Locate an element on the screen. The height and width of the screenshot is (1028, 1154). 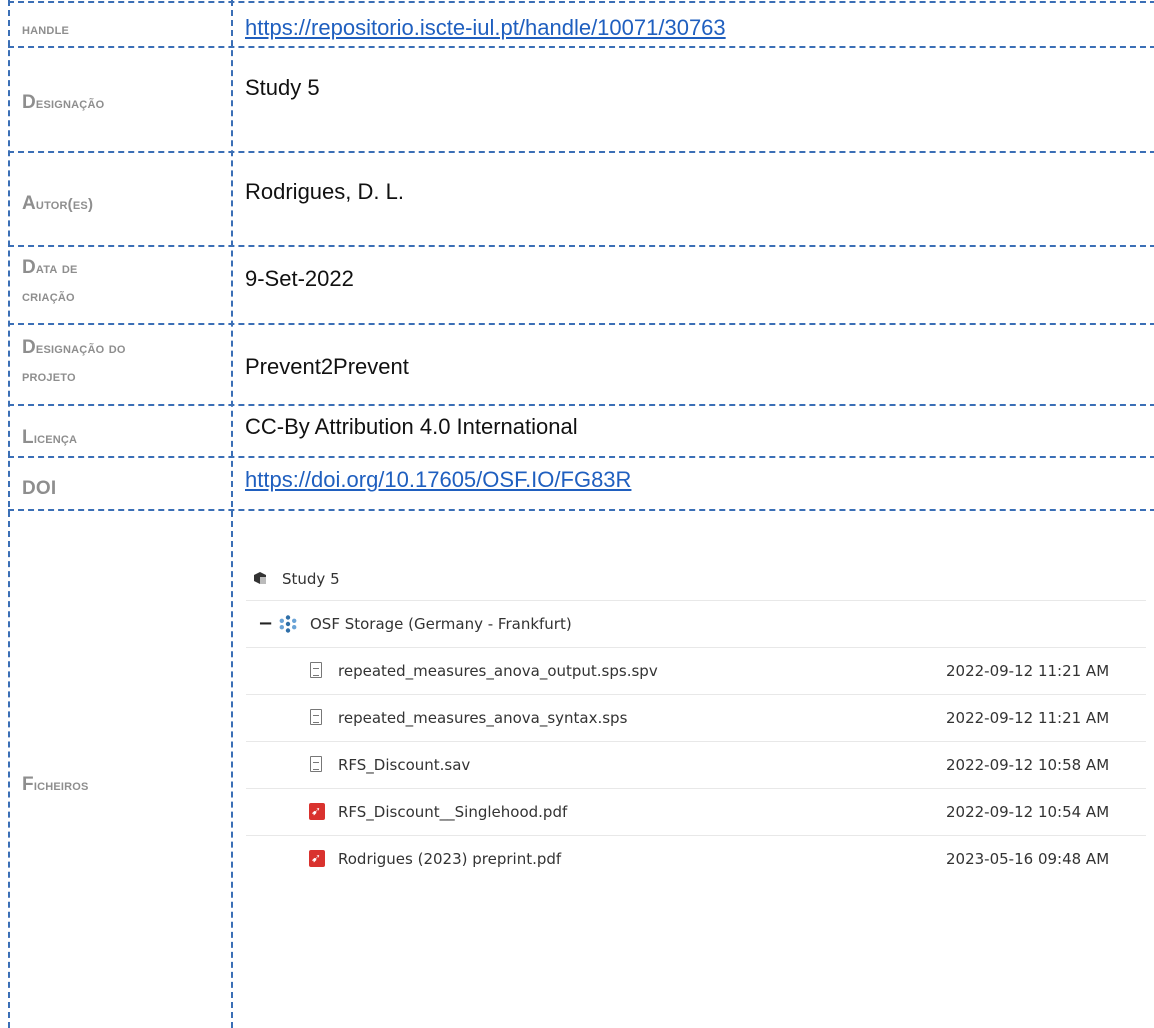
osf-storage-name: OSF Storage (Germany - Frankfurt) is located at coordinates (441, 624).